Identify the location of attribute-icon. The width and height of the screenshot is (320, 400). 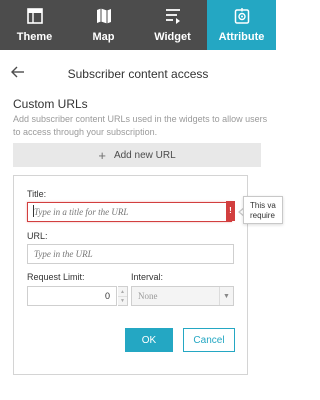
(241, 16).